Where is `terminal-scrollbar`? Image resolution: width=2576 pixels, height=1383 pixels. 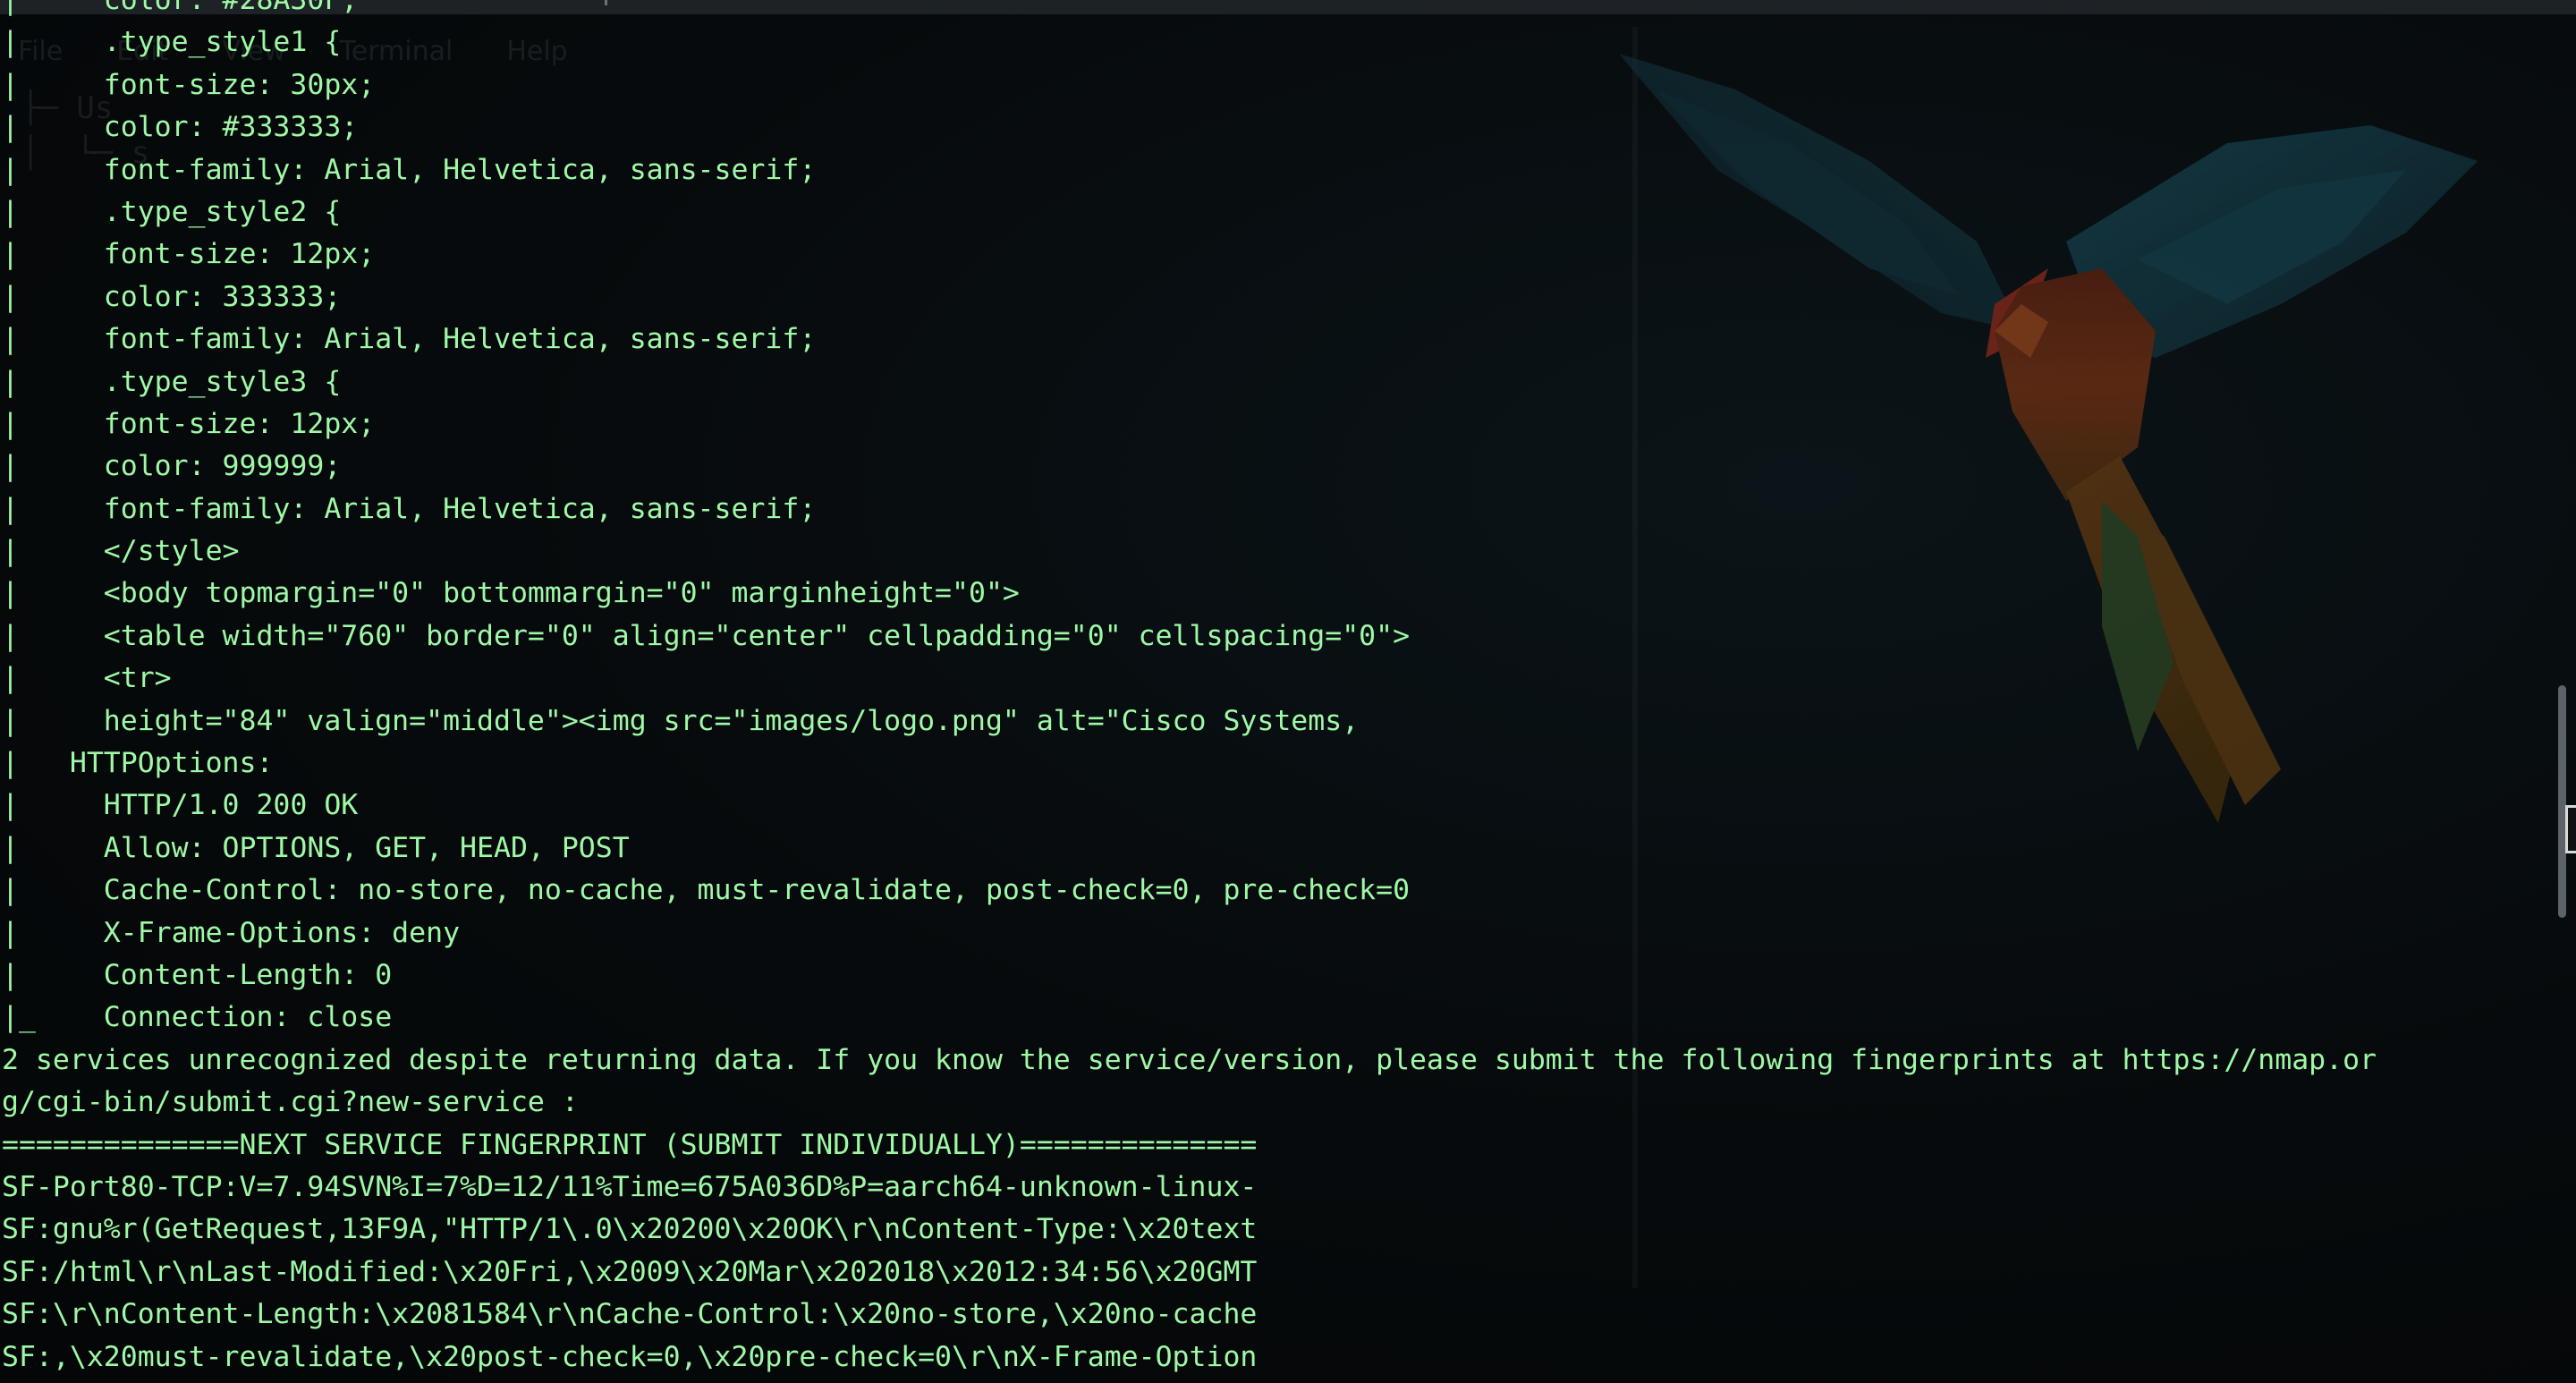 terminal-scrollbar is located at coordinates (2563, 699).